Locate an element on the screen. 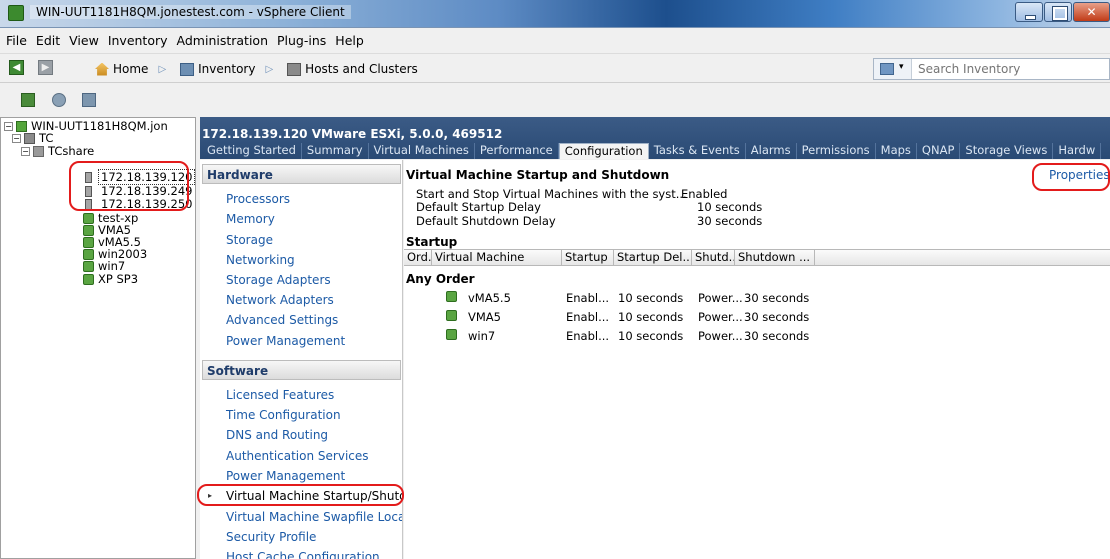 The width and height of the screenshot is (1110, 559). new-datacenter-icon is located at coordinates (28, 100).